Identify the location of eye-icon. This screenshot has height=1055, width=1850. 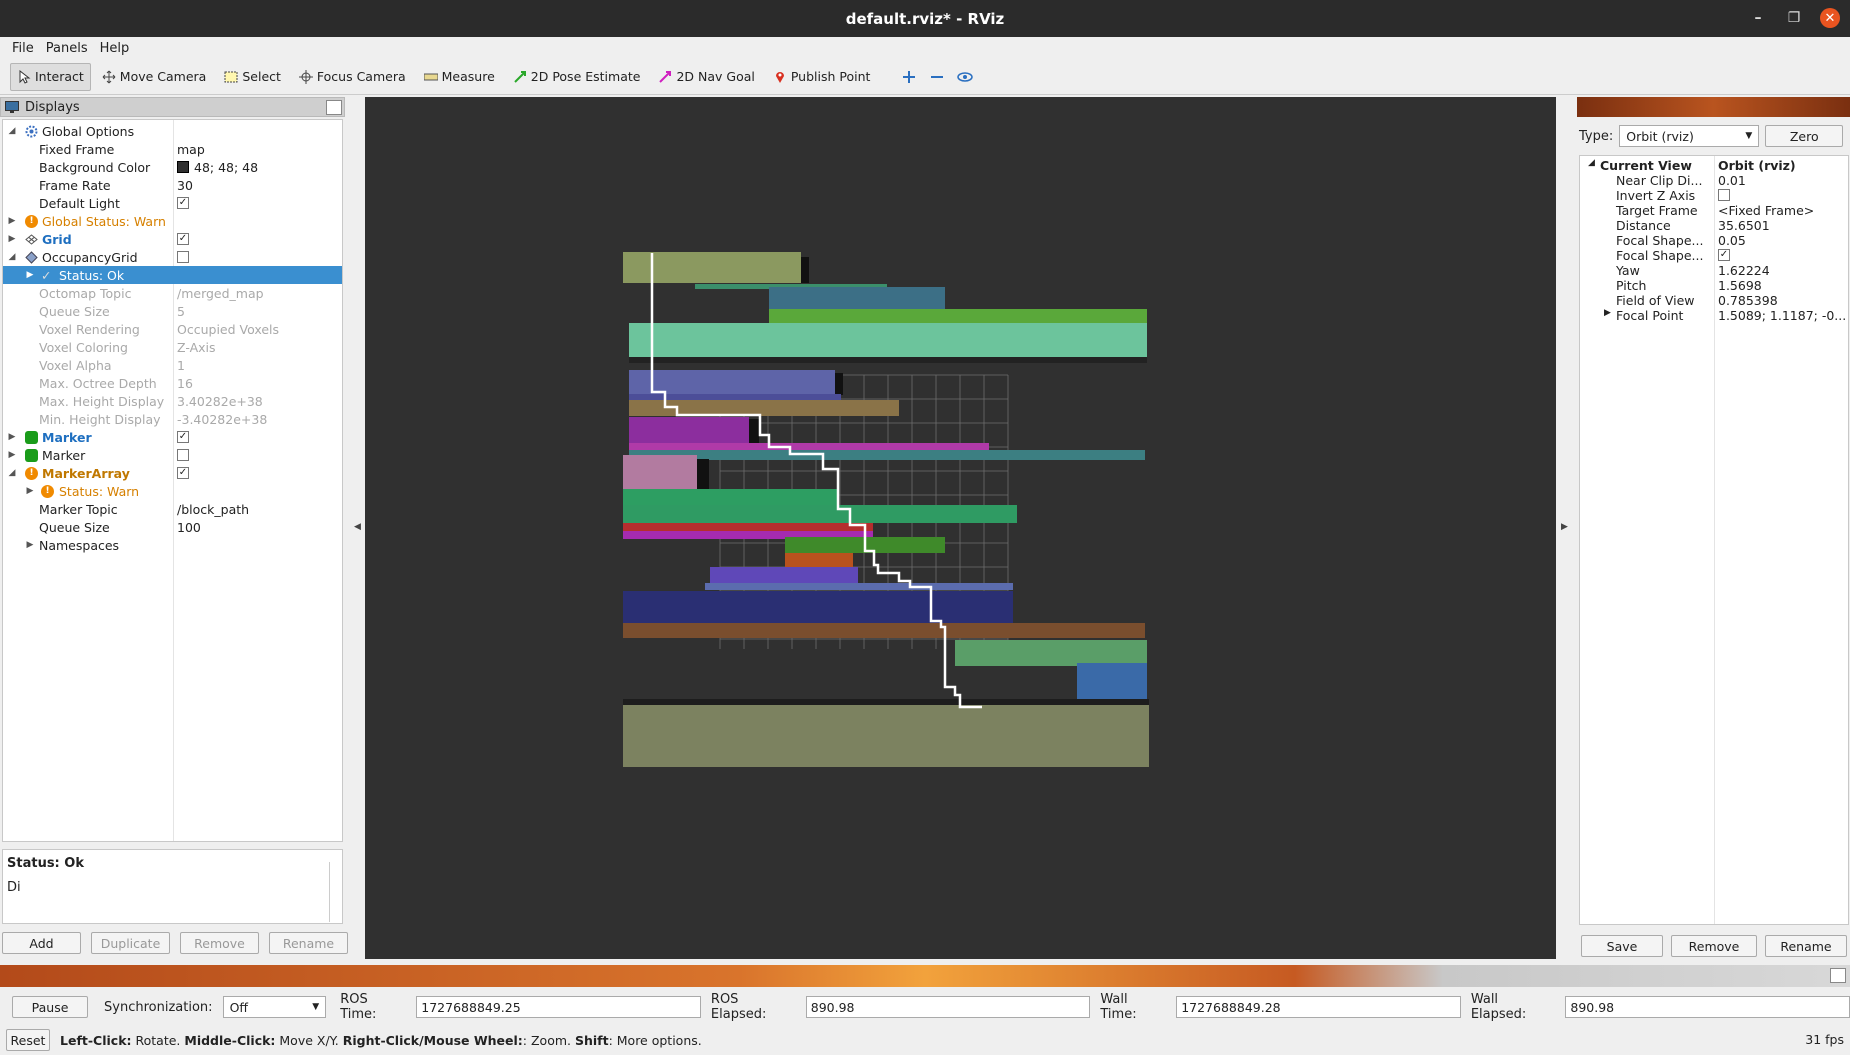
(965, 77).